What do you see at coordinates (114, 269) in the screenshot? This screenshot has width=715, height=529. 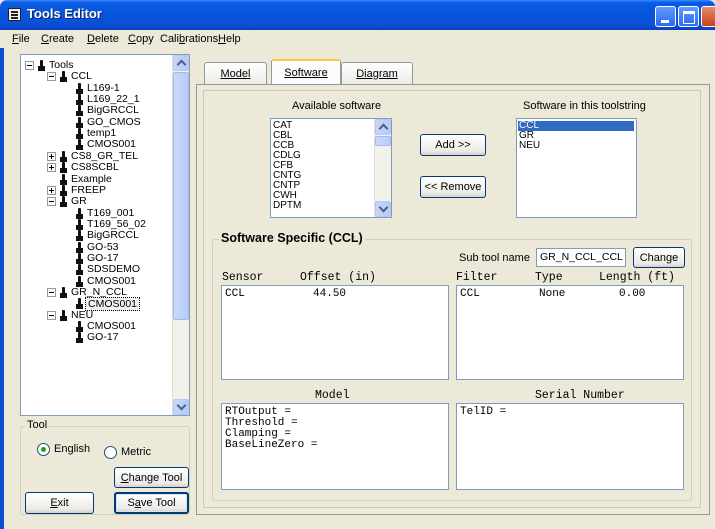 I see `tree-node-label: SDSDEMO` at bounding box center [114, 269].